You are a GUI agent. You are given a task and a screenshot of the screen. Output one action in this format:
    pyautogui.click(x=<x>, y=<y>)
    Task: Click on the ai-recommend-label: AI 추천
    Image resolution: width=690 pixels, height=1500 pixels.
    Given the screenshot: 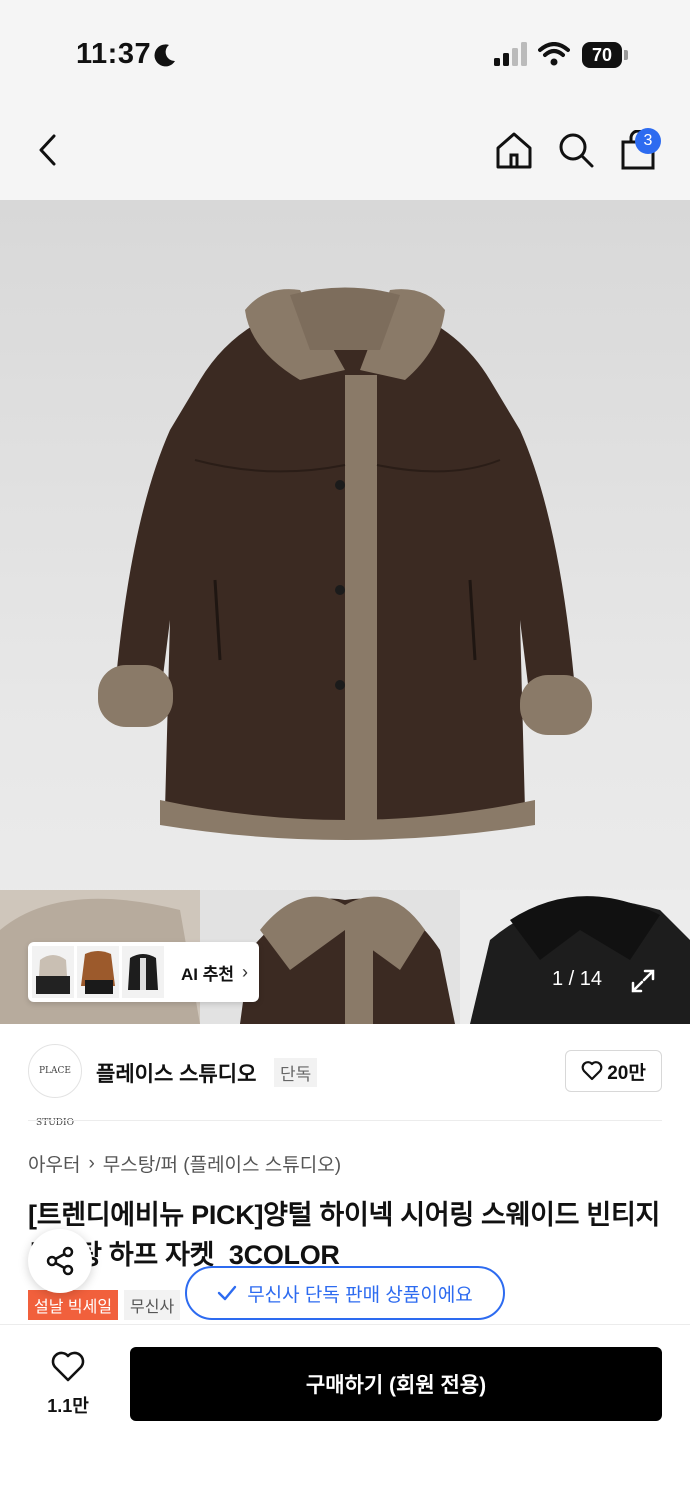 What is the action you would take?
    pyautogui.click(x=208, y=974)
    